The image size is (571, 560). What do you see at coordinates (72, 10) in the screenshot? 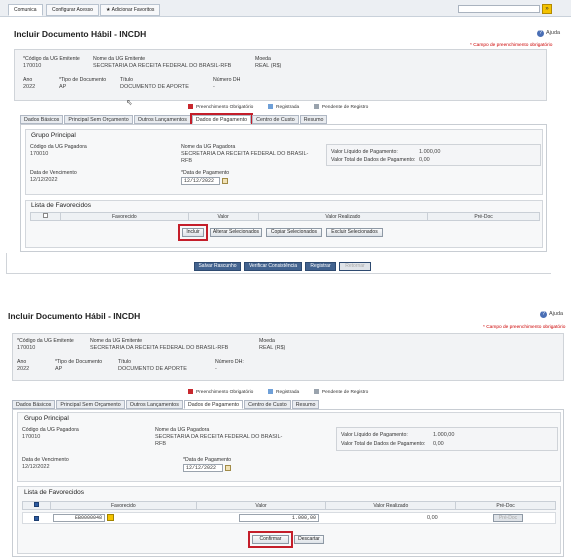
I see `nav-tab-configurar-acesso: Configurar Acesso` at bounding box center [72, 10].